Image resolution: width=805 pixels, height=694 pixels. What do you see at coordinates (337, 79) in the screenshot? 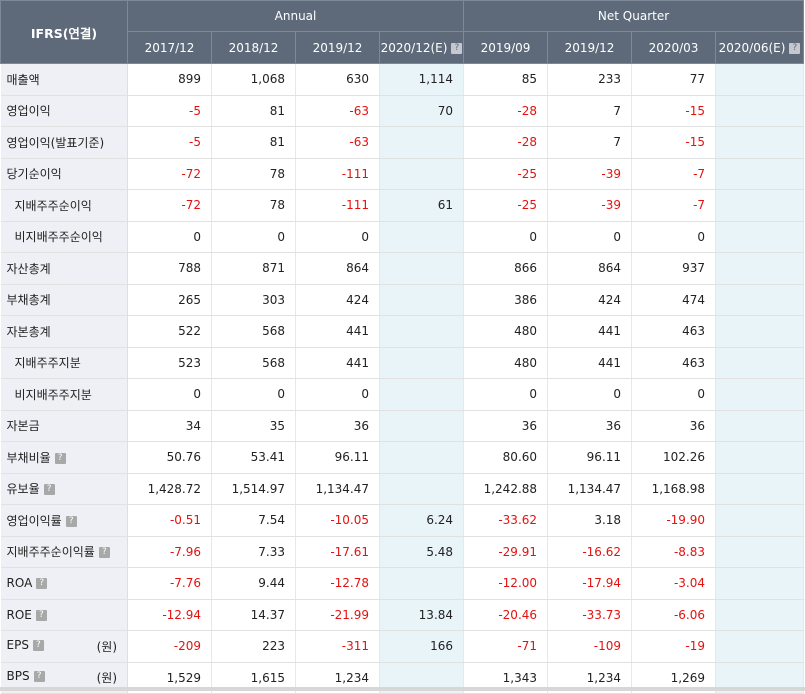
I see `value-cell: 630` at bounding box center [337, 79].